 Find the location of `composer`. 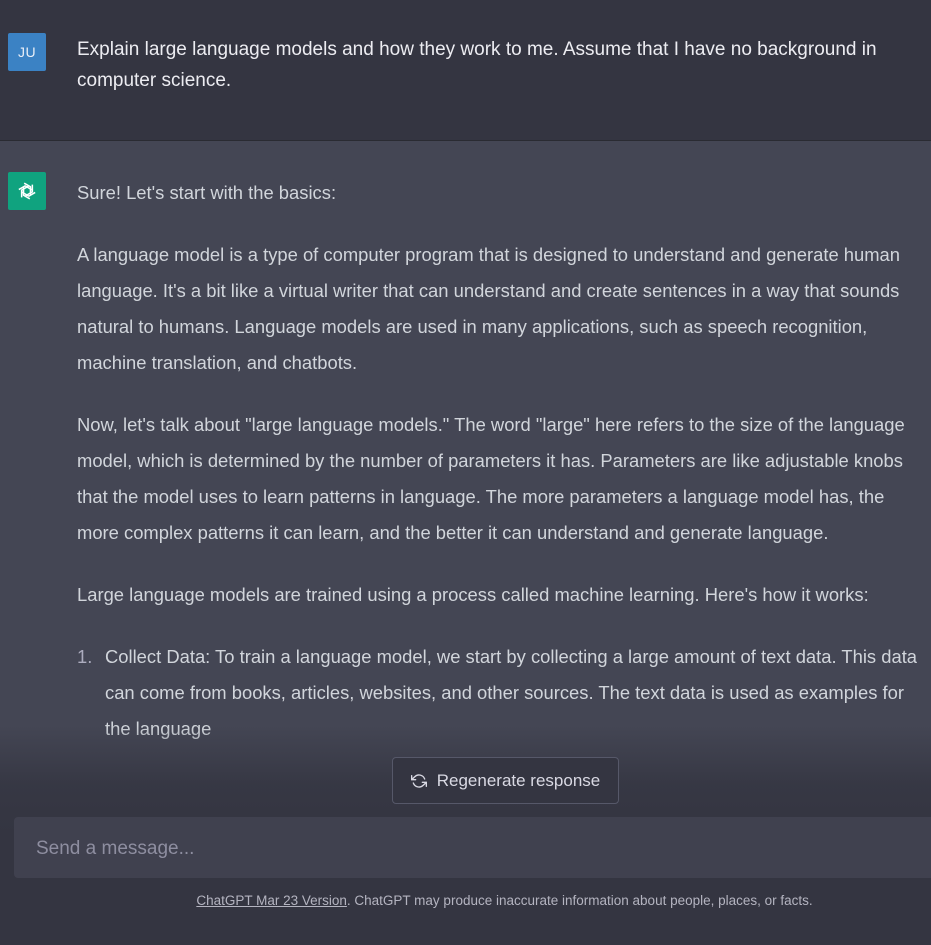

composer is located at coordinates (472, 848).